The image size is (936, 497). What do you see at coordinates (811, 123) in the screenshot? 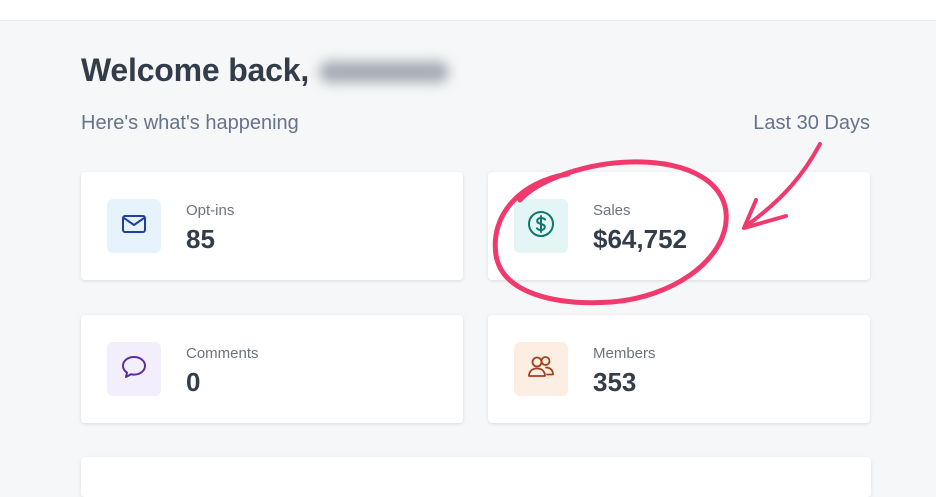
I see `date-range-selector: Last 30 Days` at bounding box center [811, 123].